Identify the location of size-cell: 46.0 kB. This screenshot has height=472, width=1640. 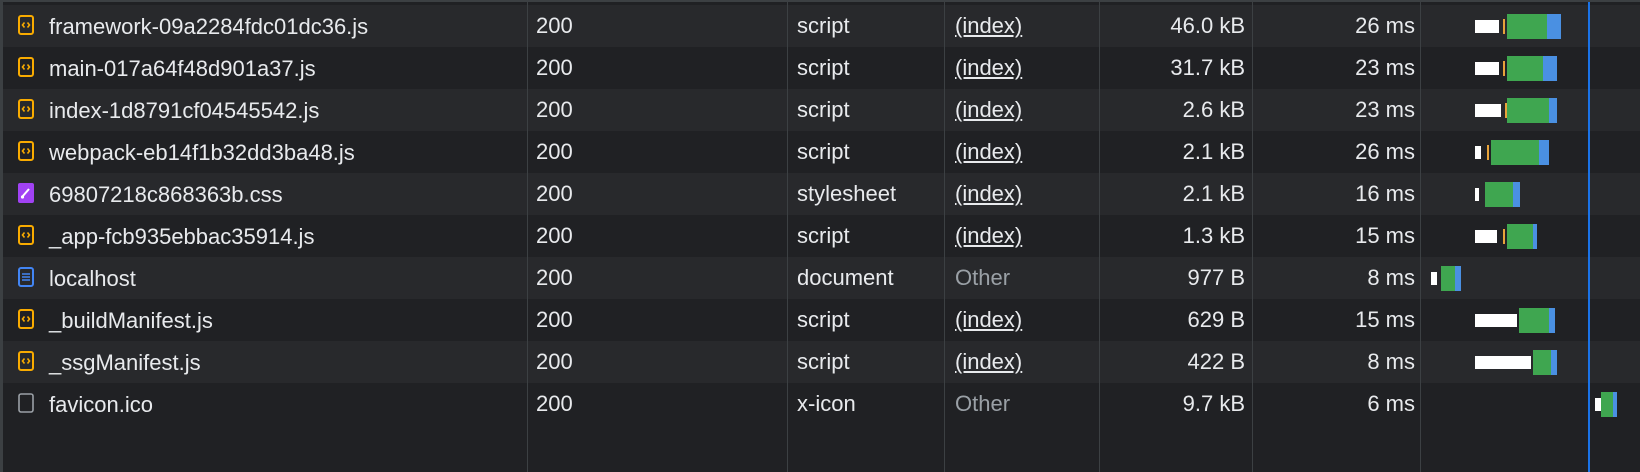
(1207, 25).